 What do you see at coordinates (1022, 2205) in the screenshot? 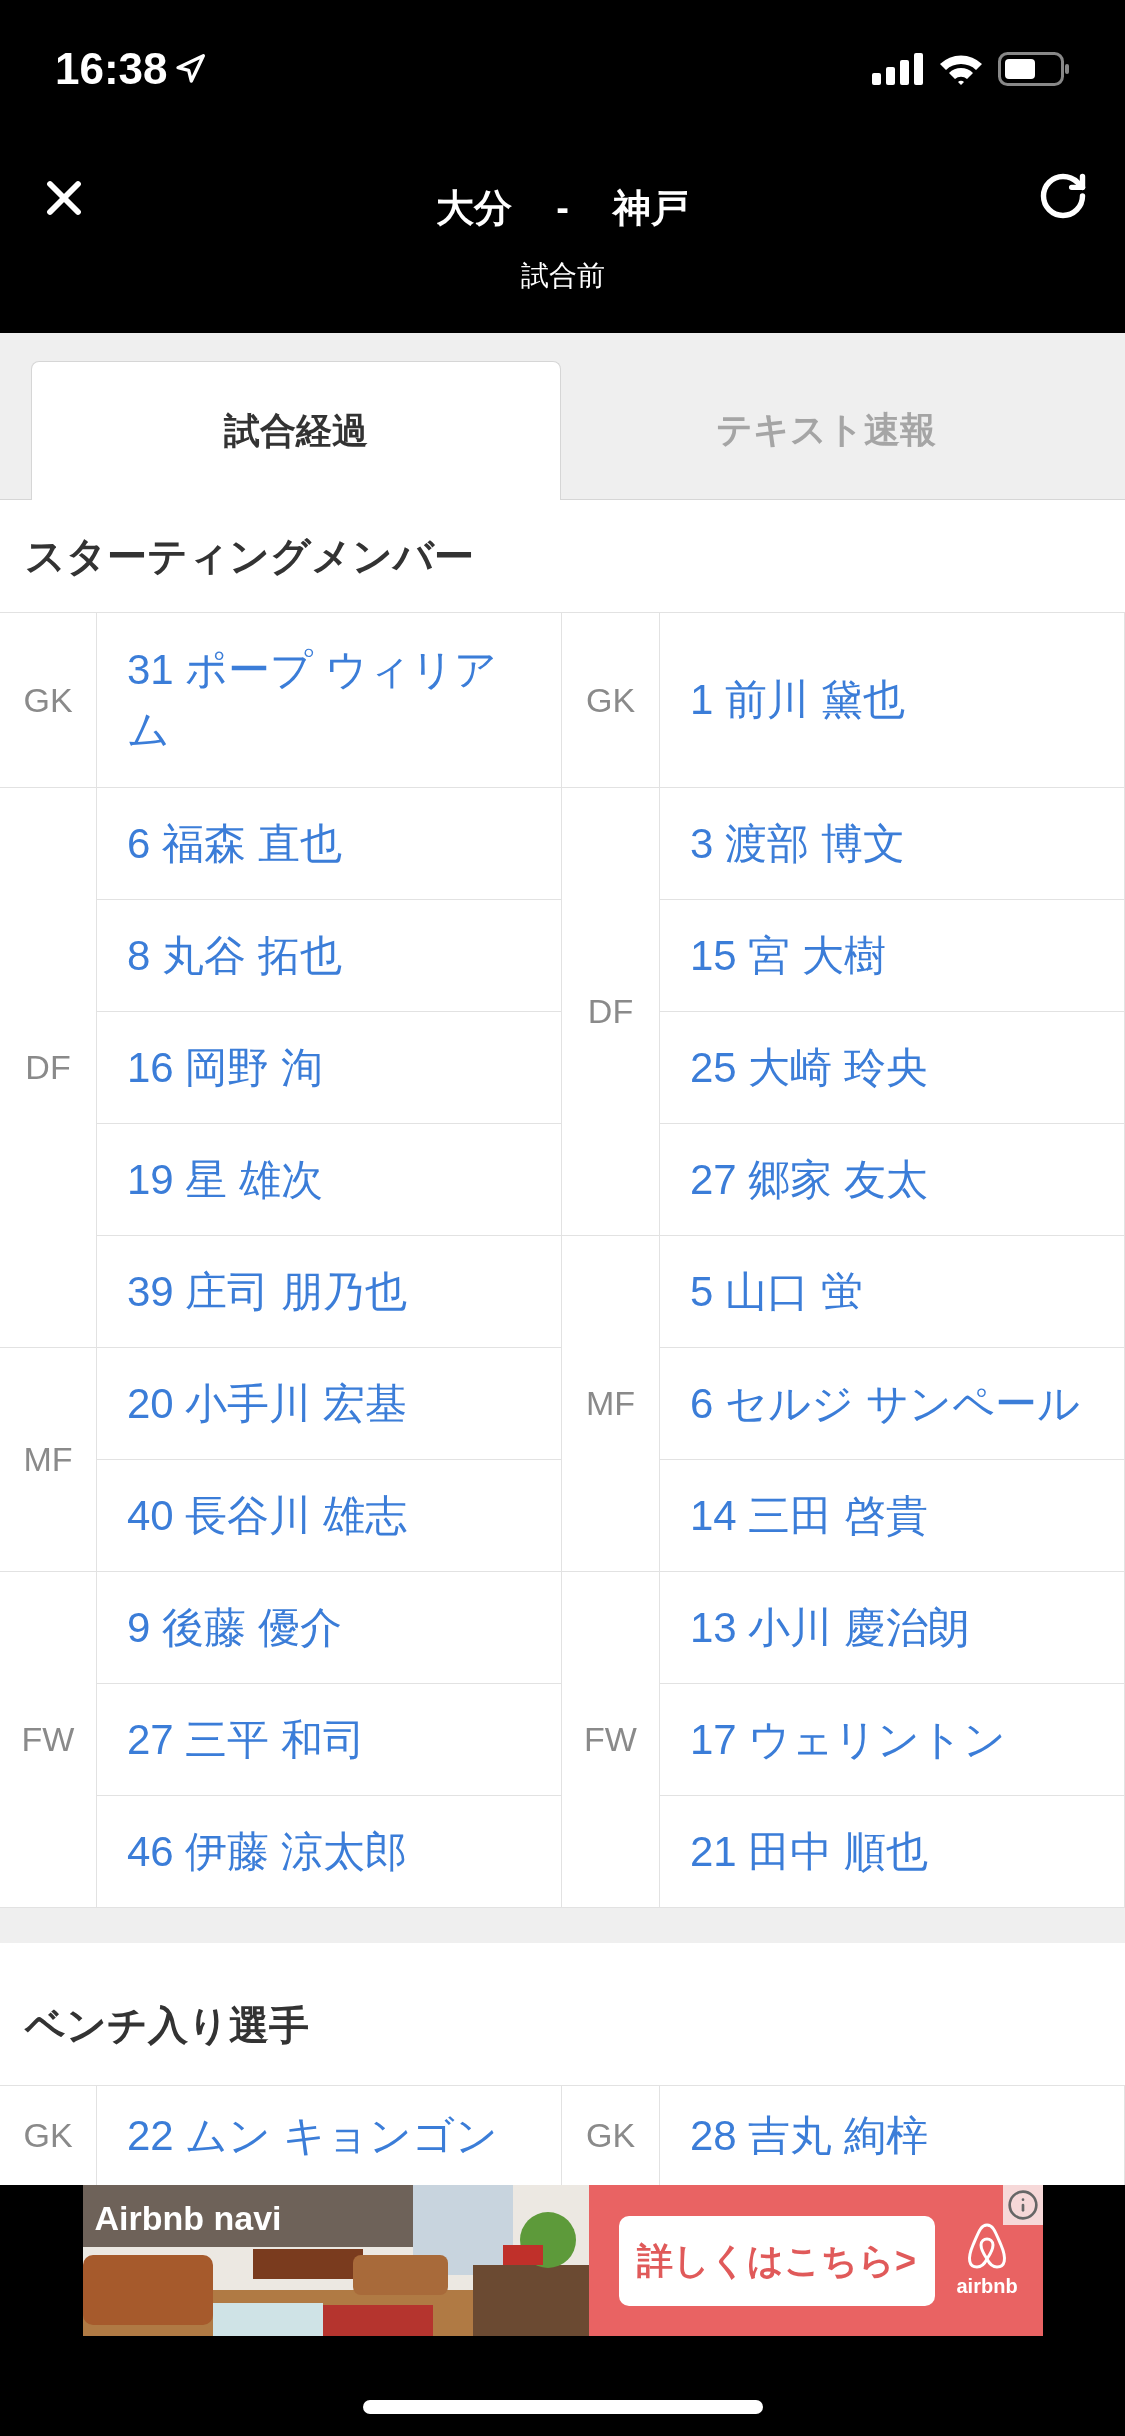
I see `info-icon` at bounding box center [1022, 2205].